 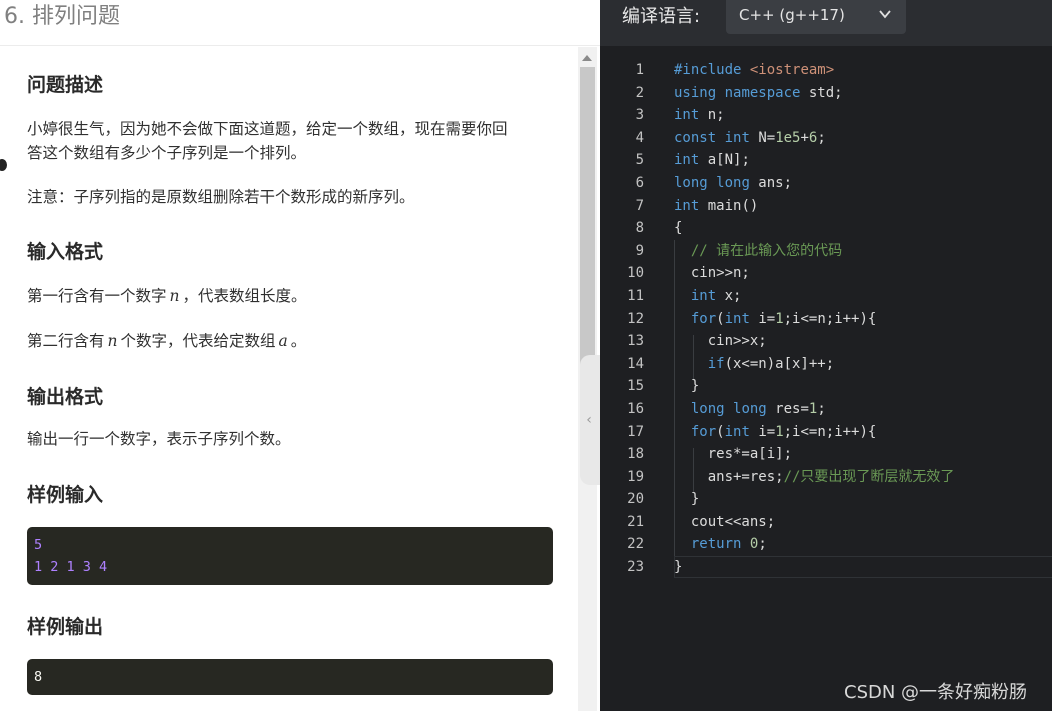 I want to click on code-line: if(x<=n)a[x]++;, so click(x=863, y=364).